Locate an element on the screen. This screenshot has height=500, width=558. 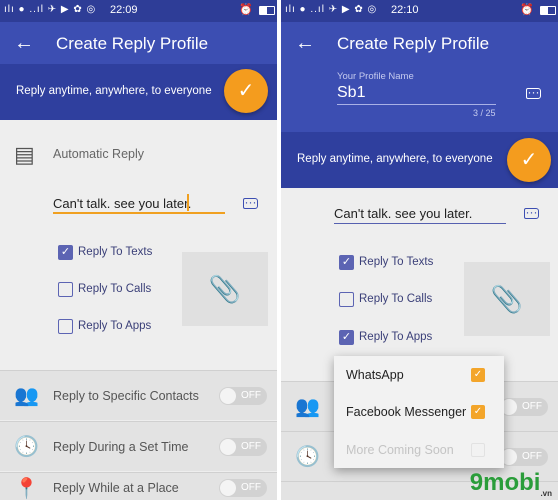
row-place: 📍 Reply While at a Place OFF is located at coordinates (138, 486).